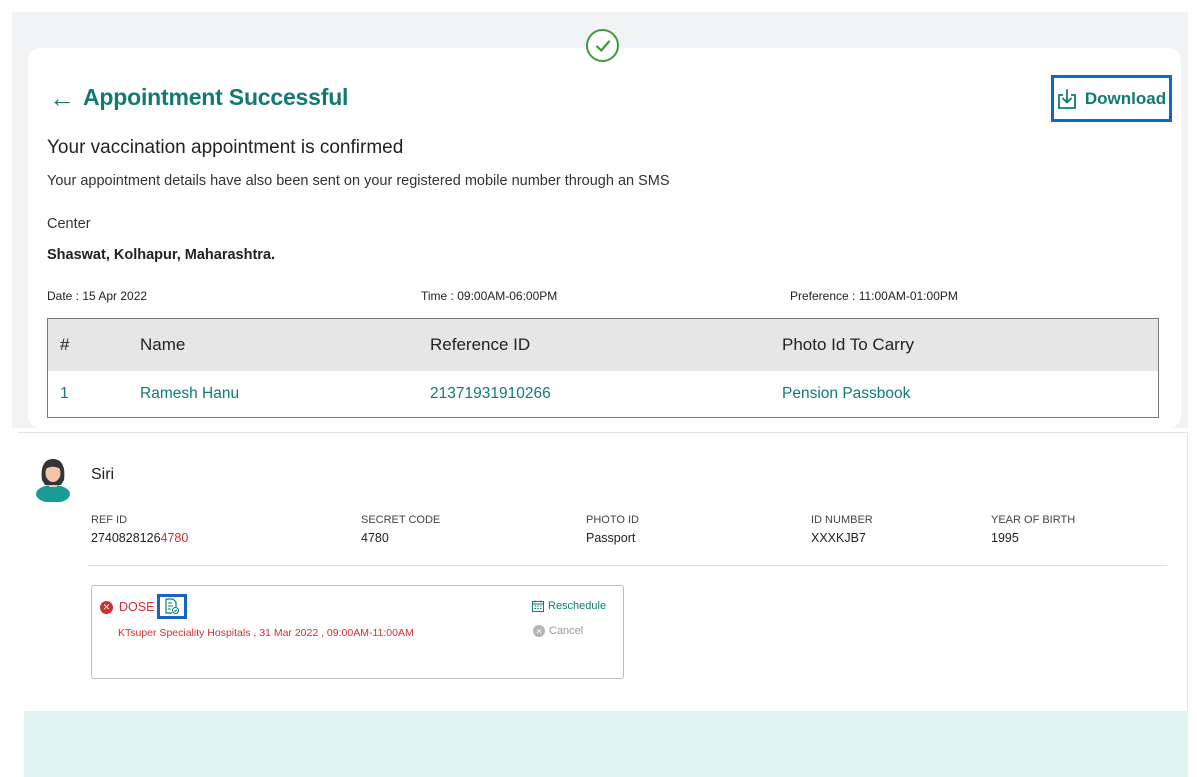 The image size is (1197, 777). Describe the element at coordinates (842, 520) in the screenshot. I see `id-number-label: ID NUMBER` at that location.